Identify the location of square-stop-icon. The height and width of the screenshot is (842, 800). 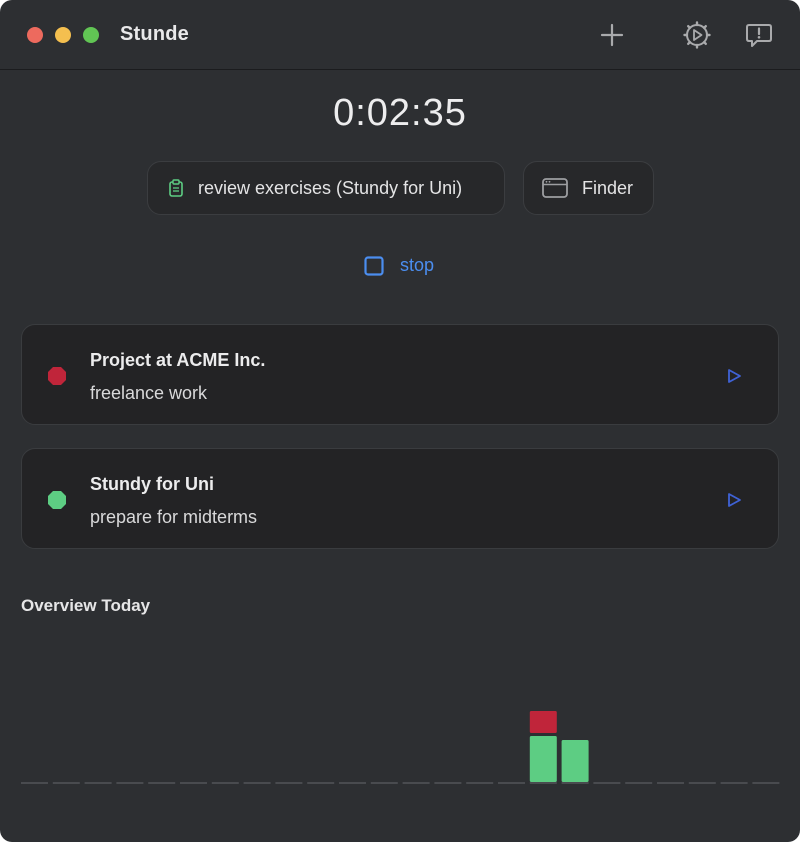
(374, 265).